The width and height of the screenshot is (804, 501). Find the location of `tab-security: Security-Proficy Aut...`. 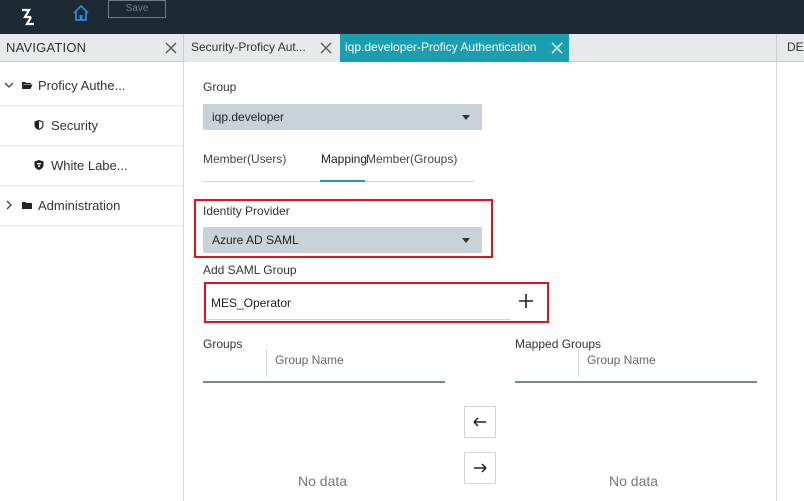

tab-security: Security-Proficy Aut... is located at coordinates (262, 48).